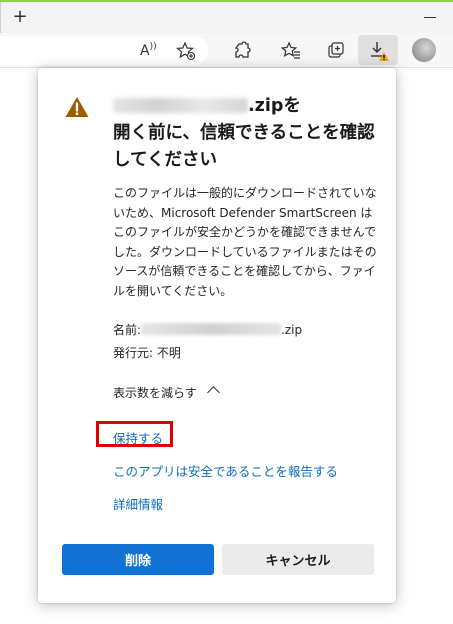 The width and height of the screenshot is (453, 624). I want to click on chevron-up-icon, so click(213, 392).